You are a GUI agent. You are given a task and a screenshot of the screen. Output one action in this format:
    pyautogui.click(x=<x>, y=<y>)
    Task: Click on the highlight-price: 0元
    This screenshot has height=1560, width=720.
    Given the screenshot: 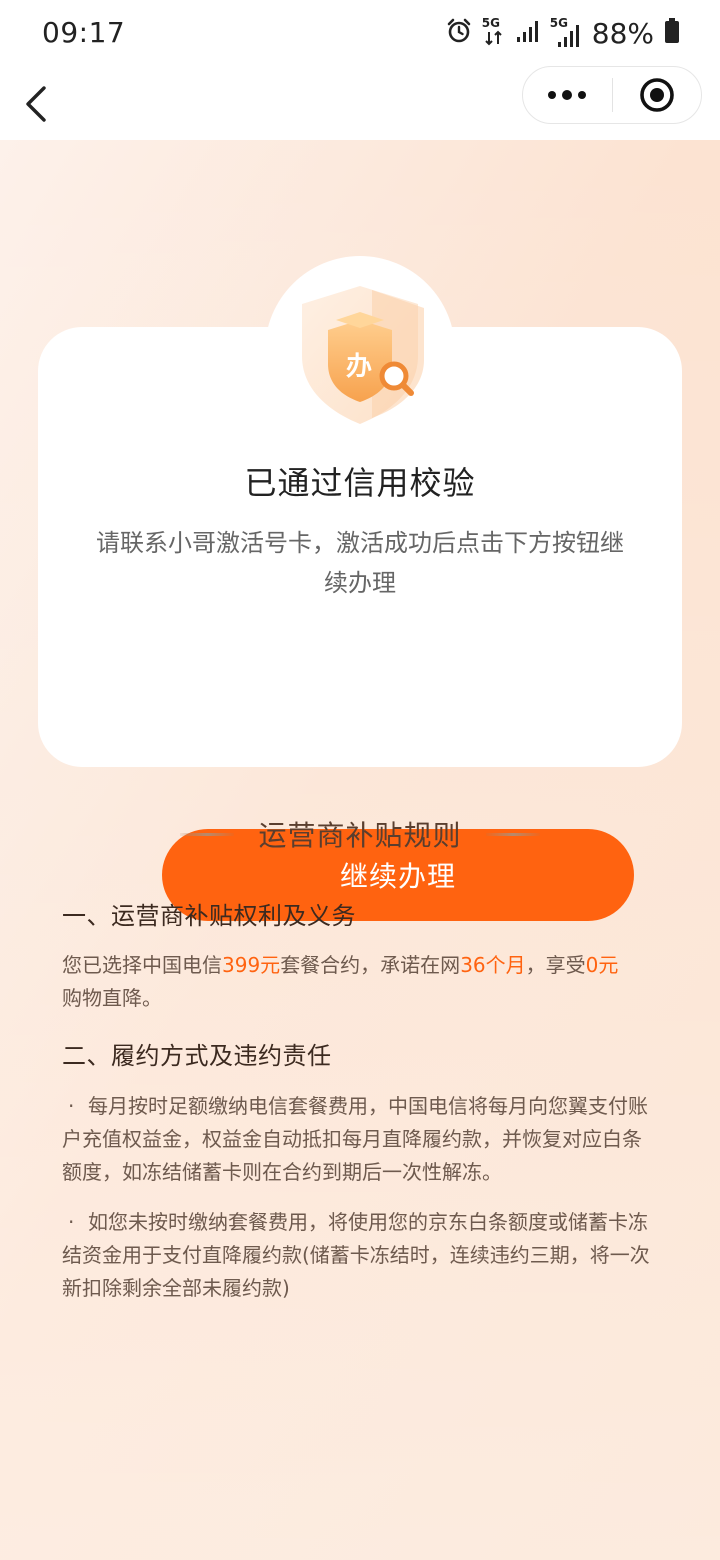 What is the action you would take?
    pyautogui.click(x=602, y=965)
    